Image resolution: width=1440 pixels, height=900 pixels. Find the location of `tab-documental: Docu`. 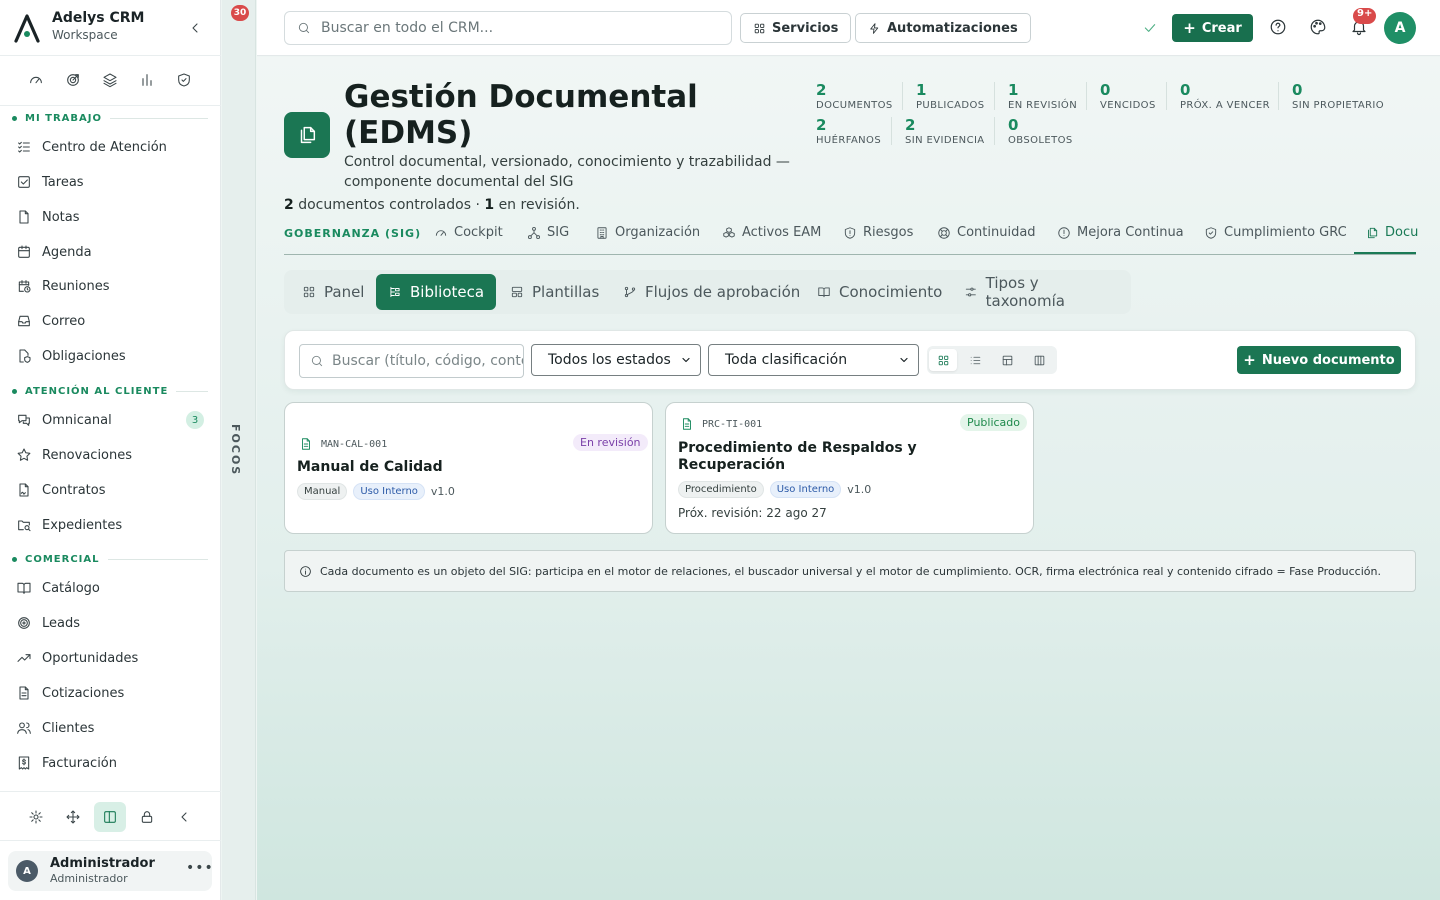

tab-documental: Docu is located at coordinates (1391, 232).